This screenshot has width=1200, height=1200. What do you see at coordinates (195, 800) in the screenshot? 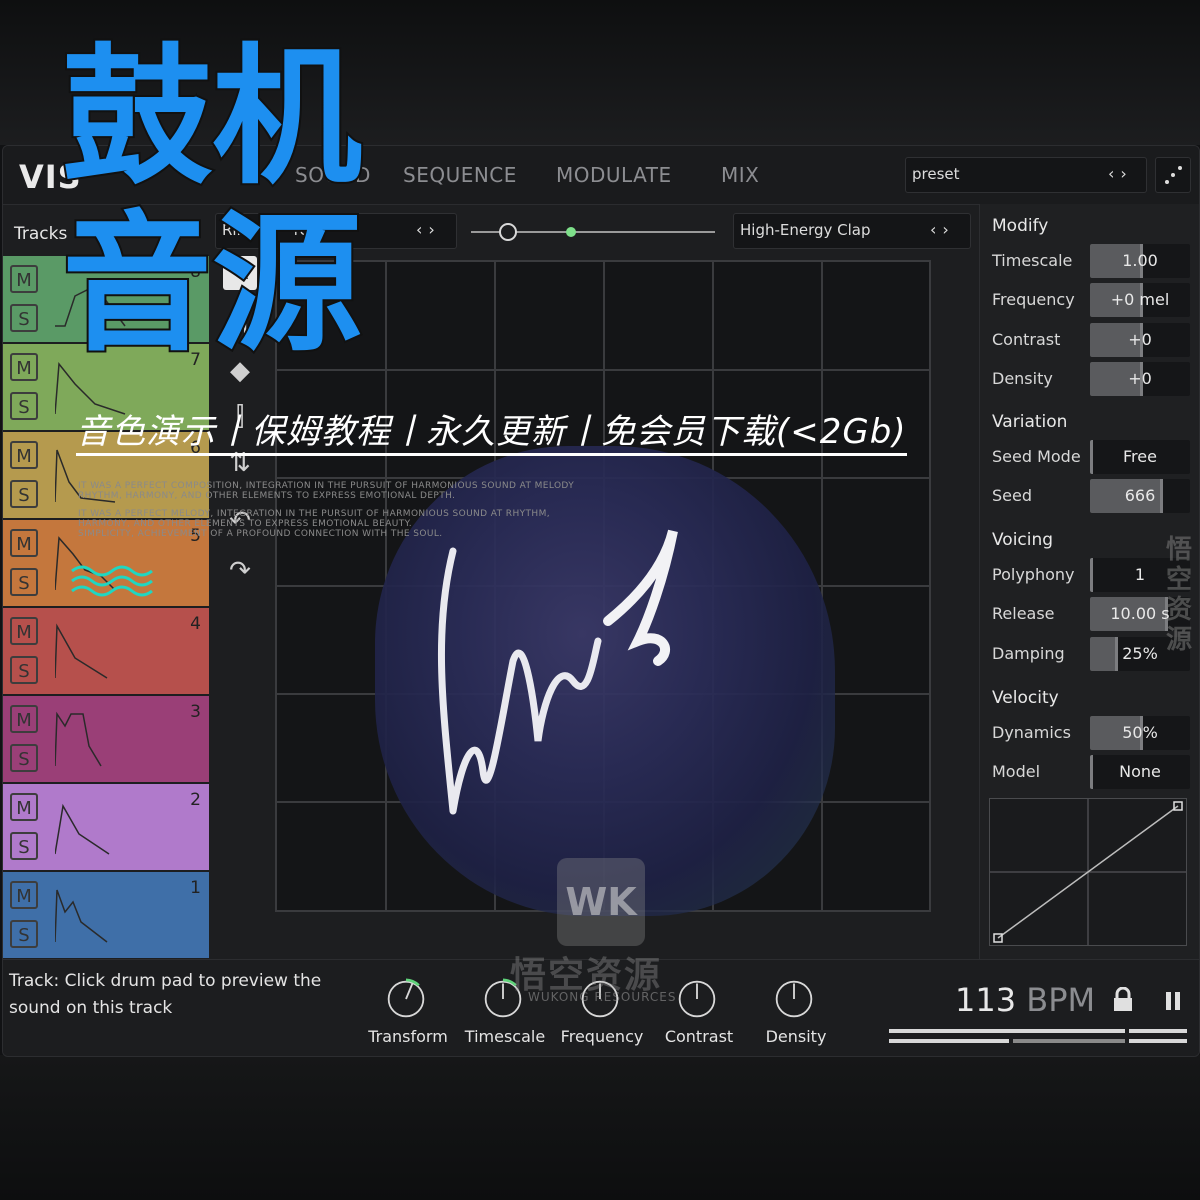
I see `track-number: 2` at bounding box center [195, 800].